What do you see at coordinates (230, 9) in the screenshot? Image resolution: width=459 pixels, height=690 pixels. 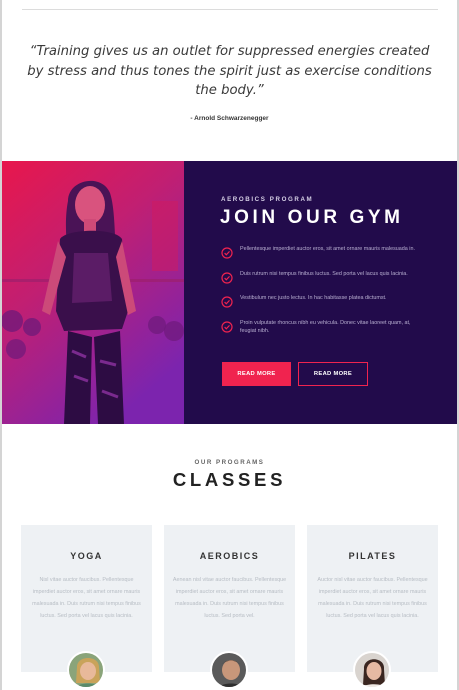 I see `section-divider` at bounding box center [230, 9].